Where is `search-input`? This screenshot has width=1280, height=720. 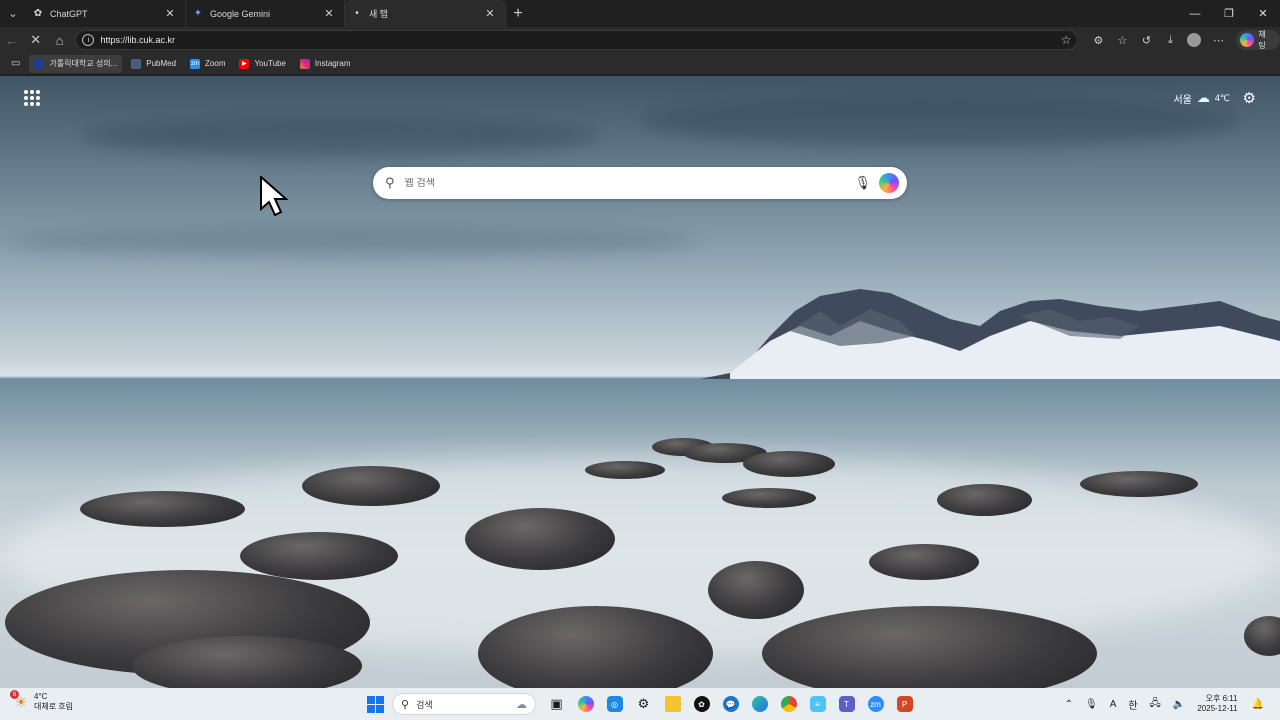
search-input is located at coordinates (629, 183).